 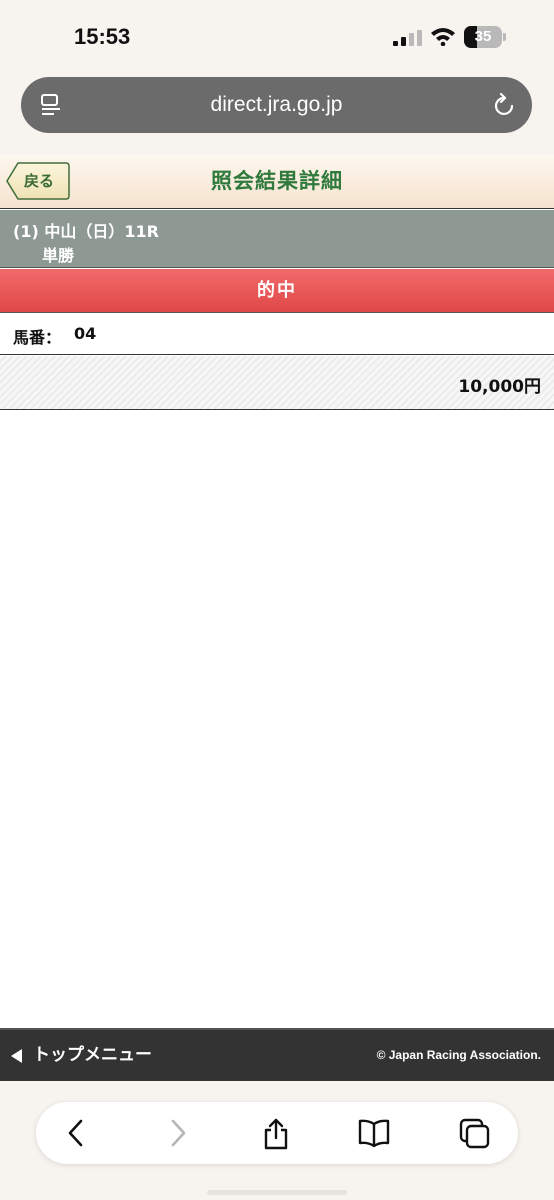 What do you see at coordinates (407, 38) in the screenshot?
I see `cellular-signal-icon` at bounding box center [407, 38].